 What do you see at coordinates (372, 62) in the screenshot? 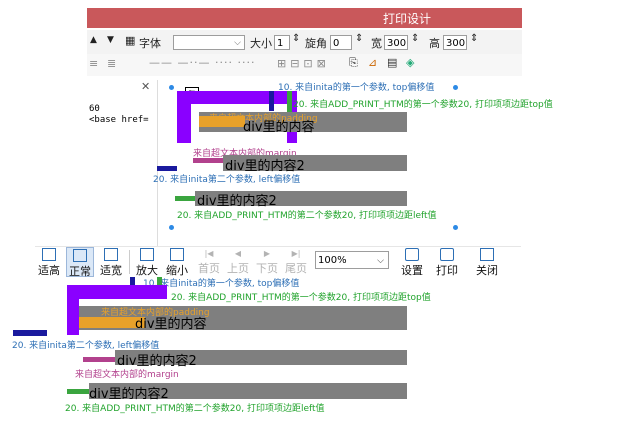
I see `chart-icon: ⊿` at bounding box center [372, 62].